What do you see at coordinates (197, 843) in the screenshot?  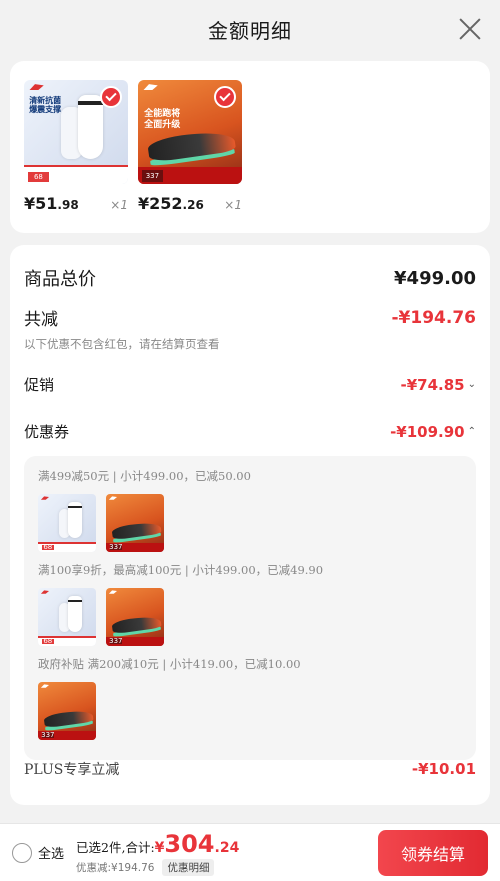 I see `total-price: ¥304.24` at bounding box center [197, 843].